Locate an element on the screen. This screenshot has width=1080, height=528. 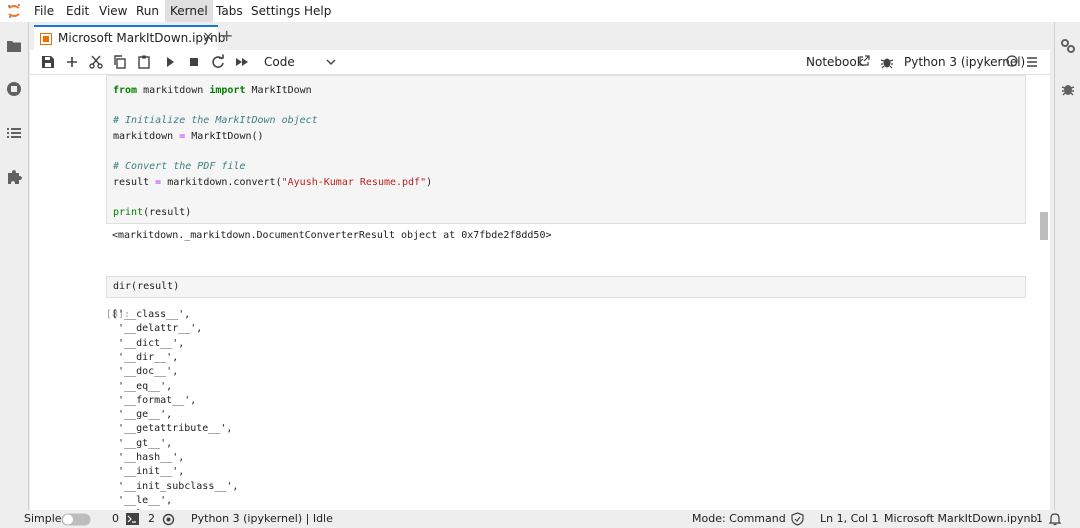
folder-icon is located at coordinates (14, 46).